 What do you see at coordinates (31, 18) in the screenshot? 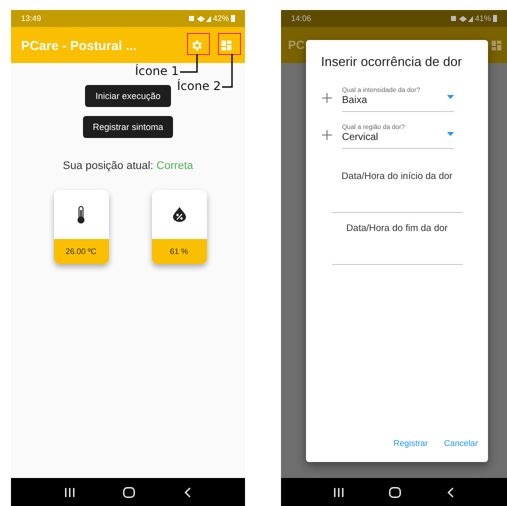
I see `status-time: 13:49` at bounding box center [31, 18].